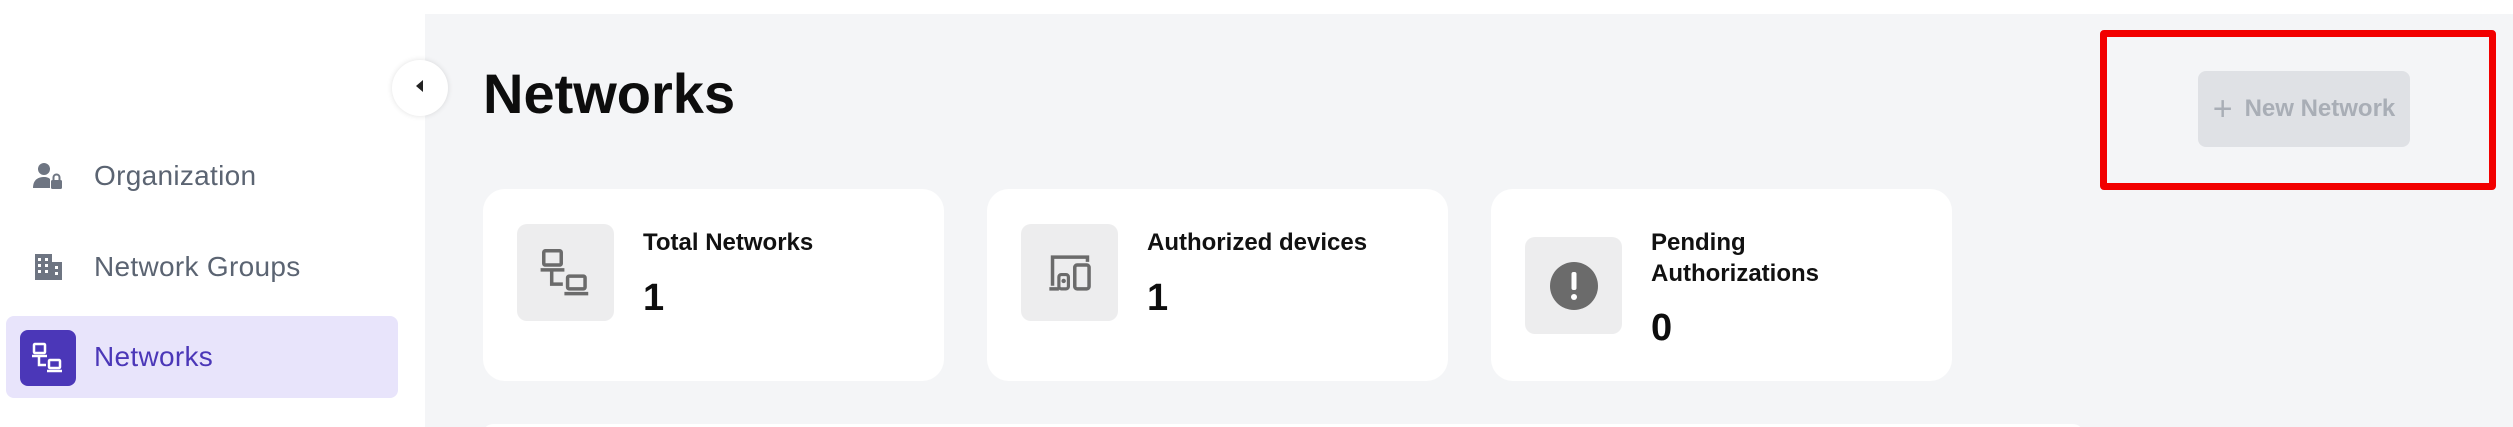  Describe the element at coordinates (728, 242) in the screenshot. I see `stat-label: Total Networks` at that location.